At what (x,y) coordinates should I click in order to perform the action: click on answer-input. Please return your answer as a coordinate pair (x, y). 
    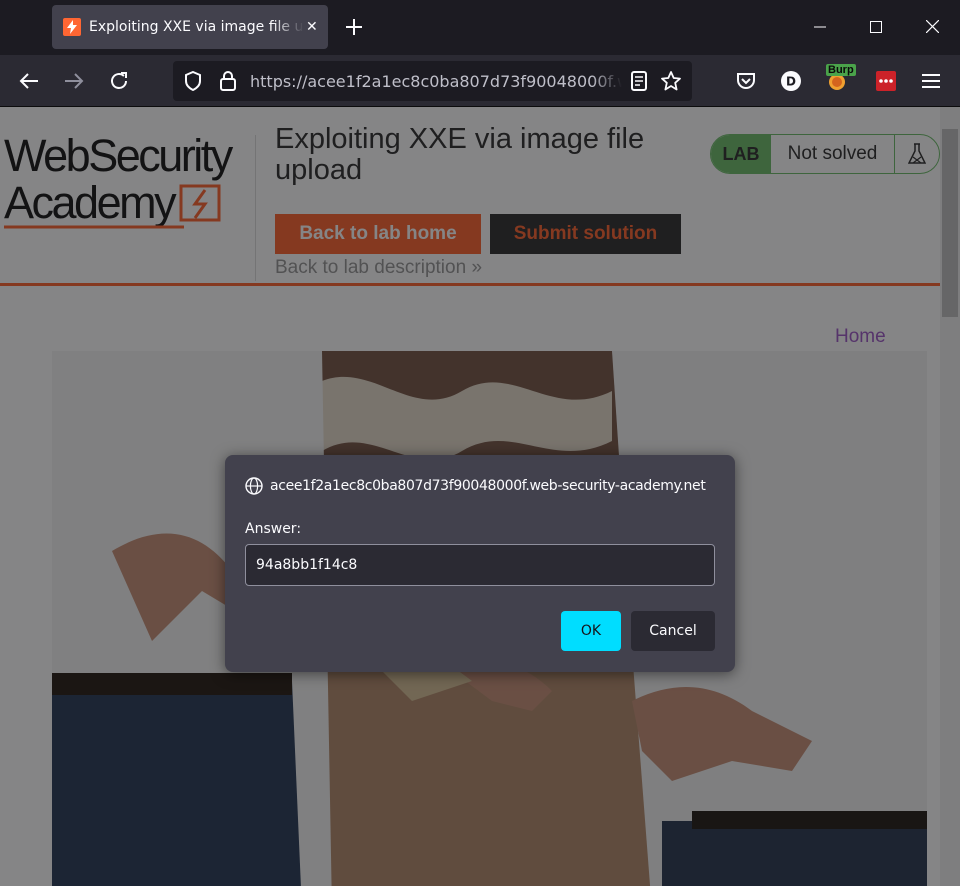
    Looking at the image, I should click on (480, 565).